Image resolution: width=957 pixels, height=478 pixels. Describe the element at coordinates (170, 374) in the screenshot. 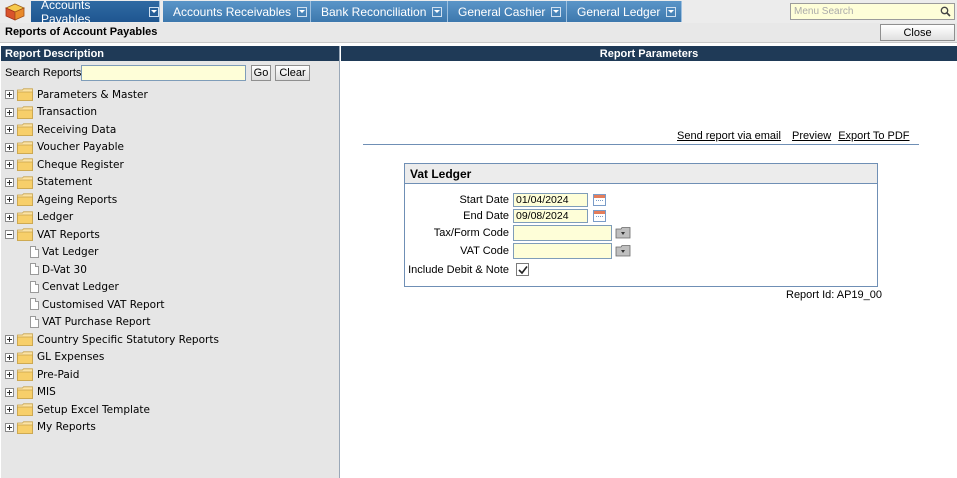

I see `tree-folder-item: Pre-Paid` at that location.